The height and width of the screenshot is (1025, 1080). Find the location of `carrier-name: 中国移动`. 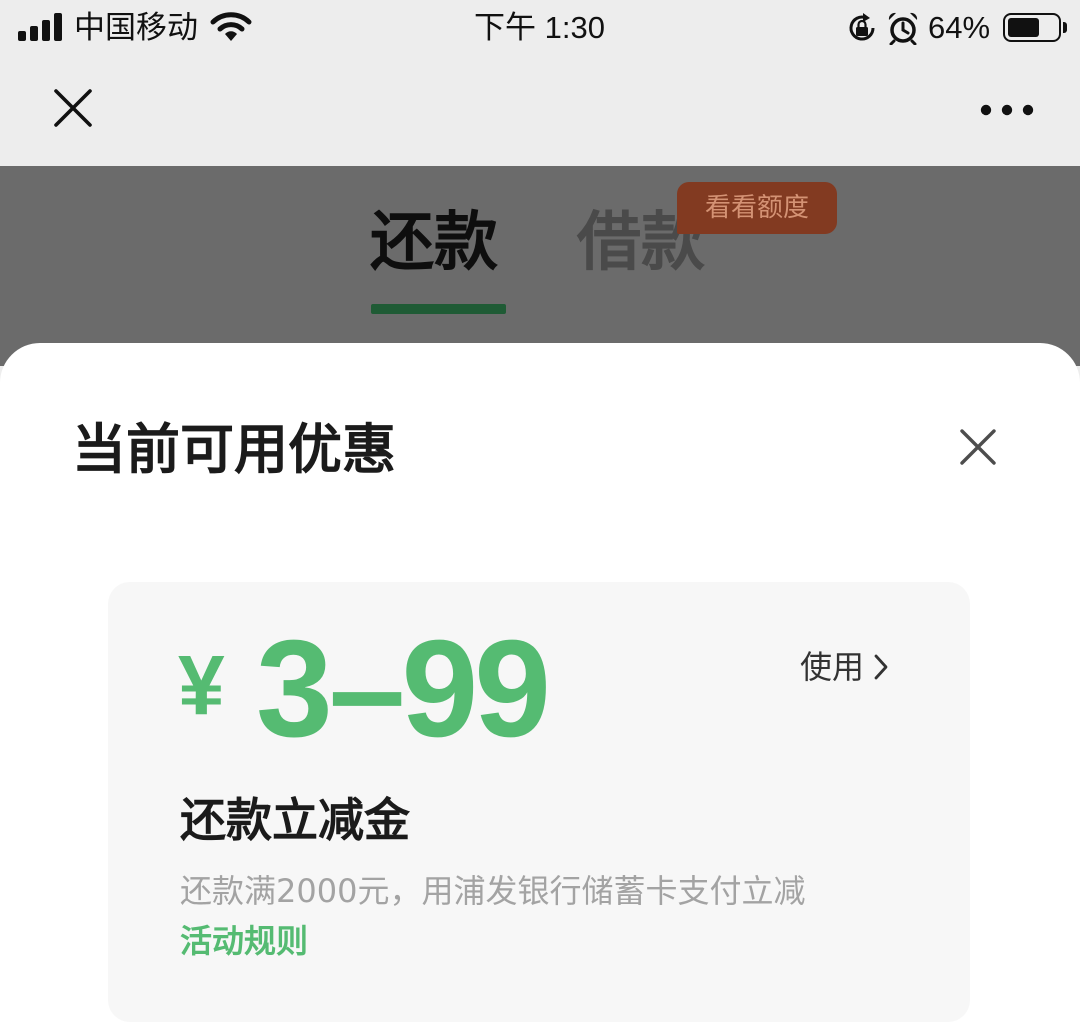

carrier-name: 中国移动 is located at coordinates (136, 27).